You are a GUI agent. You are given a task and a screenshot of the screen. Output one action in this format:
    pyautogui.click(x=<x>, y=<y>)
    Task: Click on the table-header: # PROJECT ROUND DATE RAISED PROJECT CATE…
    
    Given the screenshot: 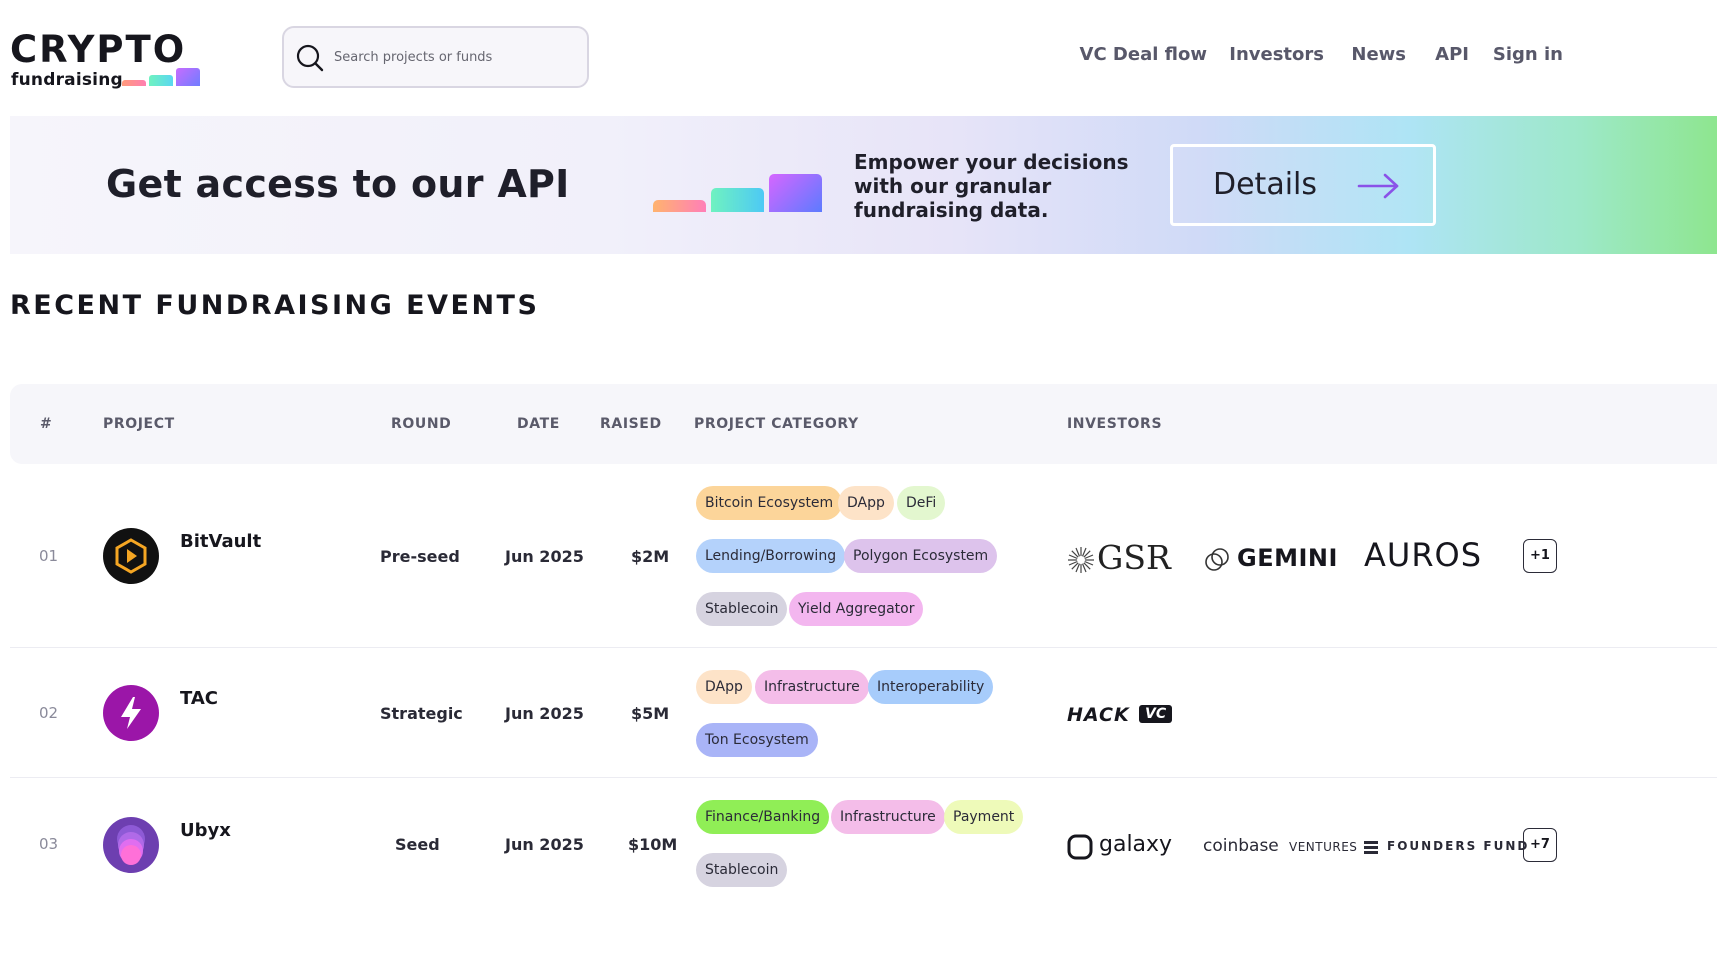 What is the action you would take?
    pyautogui.click(x=863, y=424)
    